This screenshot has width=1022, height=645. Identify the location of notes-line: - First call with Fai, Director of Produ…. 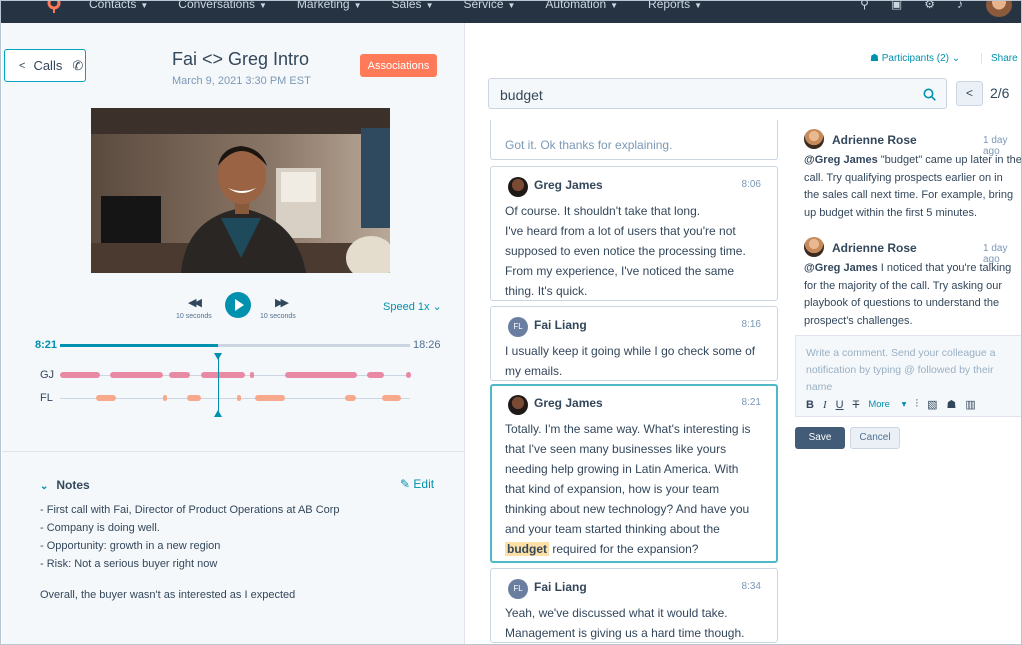
(190, 510).